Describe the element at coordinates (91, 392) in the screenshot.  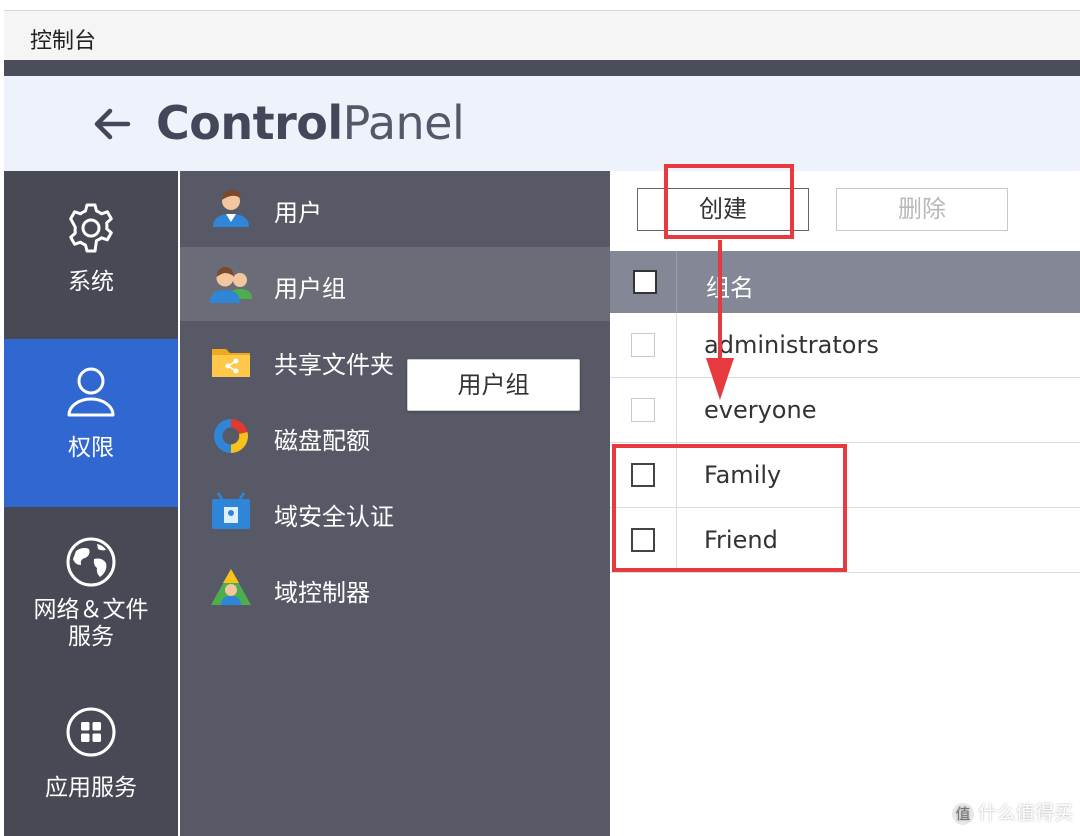
I see `user-icon` at that location.